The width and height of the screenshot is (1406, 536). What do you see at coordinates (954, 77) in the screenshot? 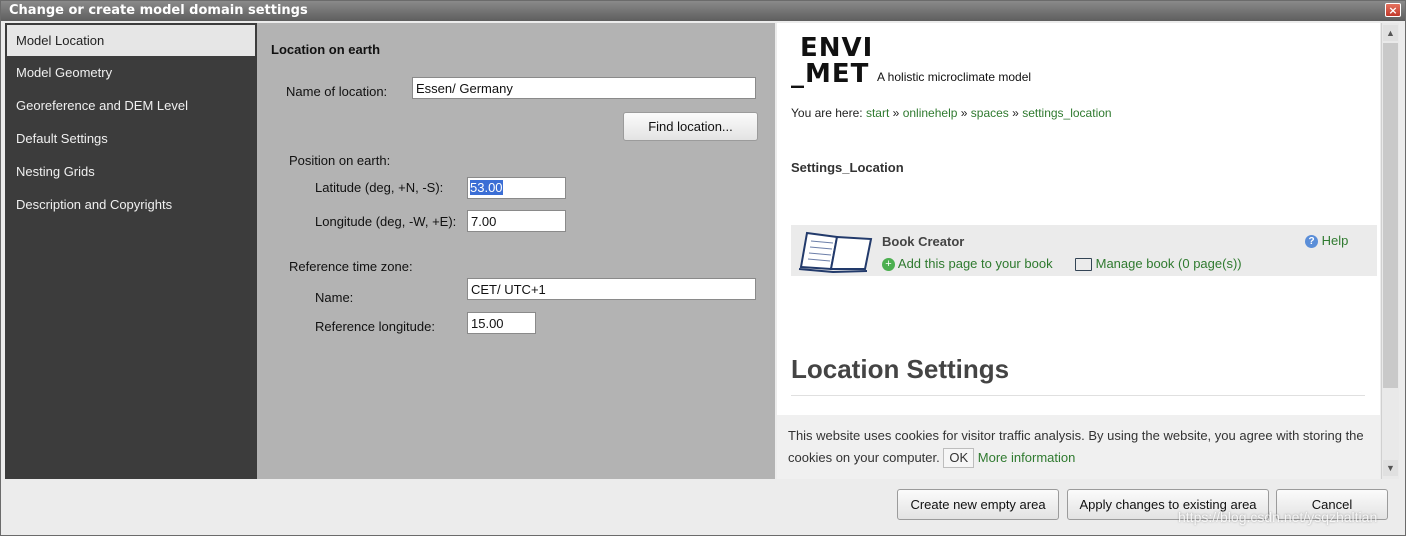
I see `tagline: A holistic microclimate model` at bounding box center [954, 77].